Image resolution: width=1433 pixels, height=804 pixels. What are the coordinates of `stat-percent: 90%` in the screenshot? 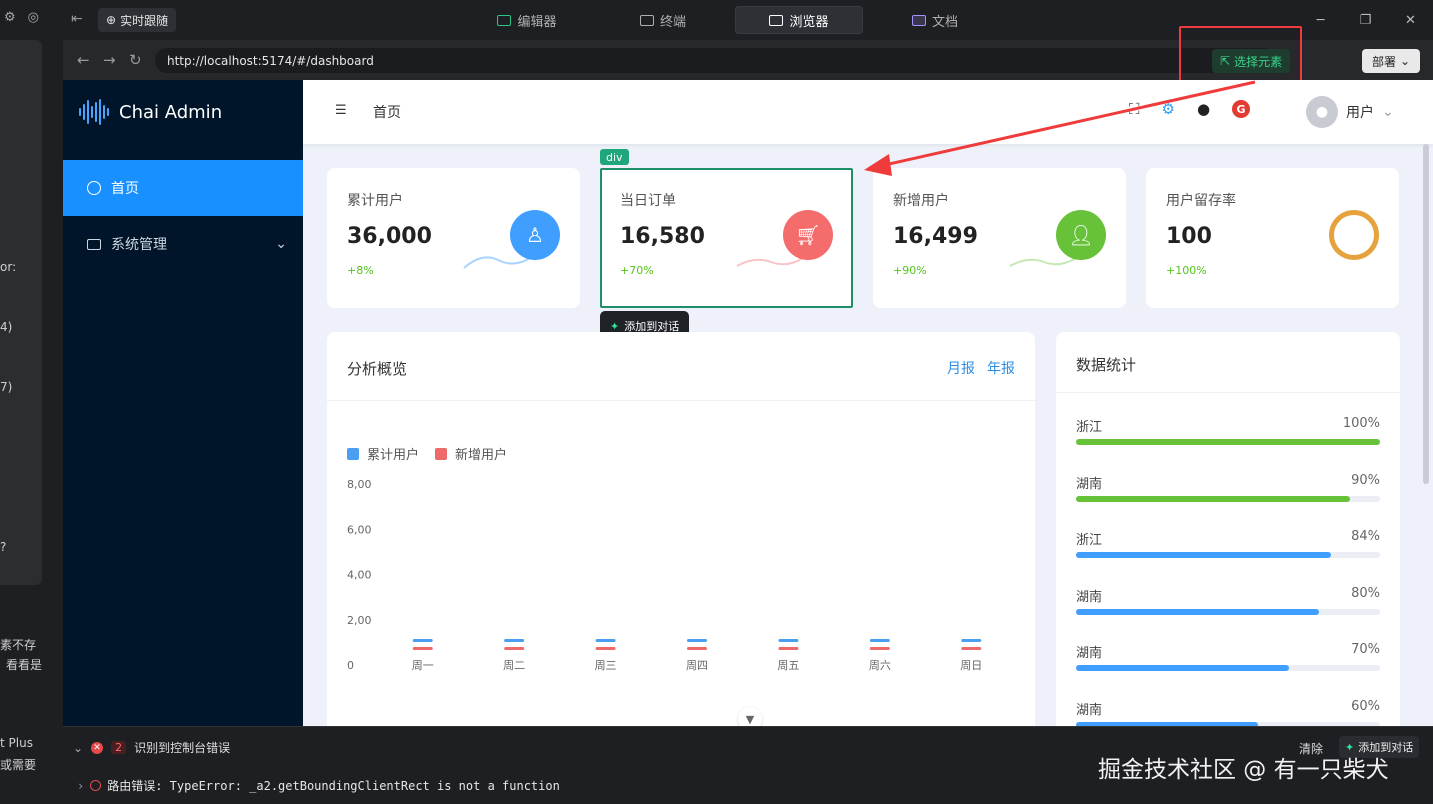 It's located at (1365, 480).